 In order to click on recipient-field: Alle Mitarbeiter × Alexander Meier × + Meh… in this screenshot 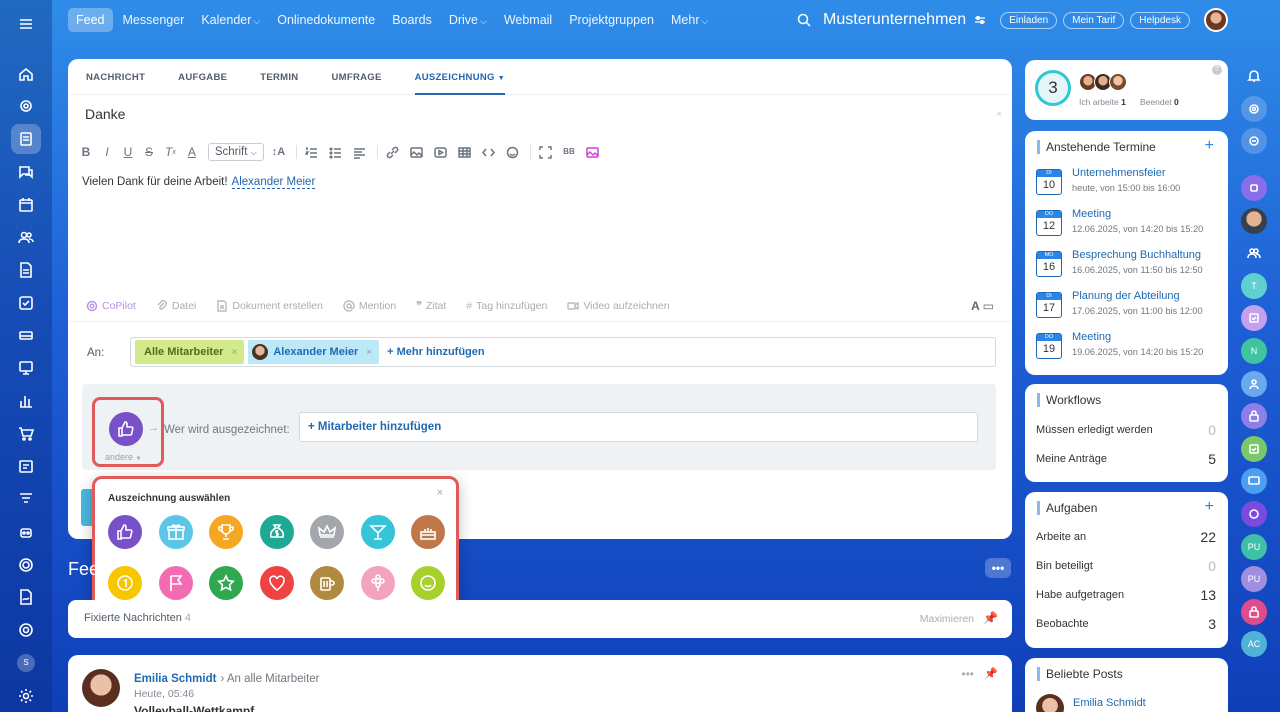, I will do `click(563, 352)`.